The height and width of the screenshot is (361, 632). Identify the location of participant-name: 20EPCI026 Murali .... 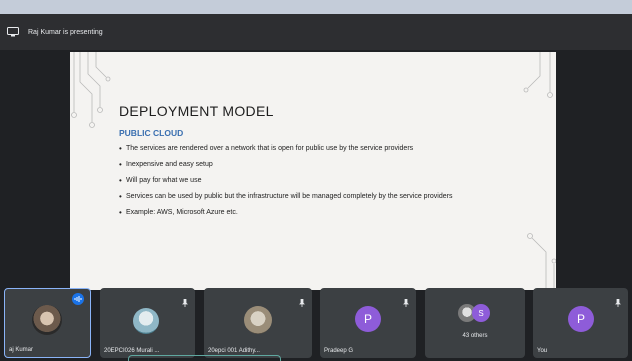
(132, 351).